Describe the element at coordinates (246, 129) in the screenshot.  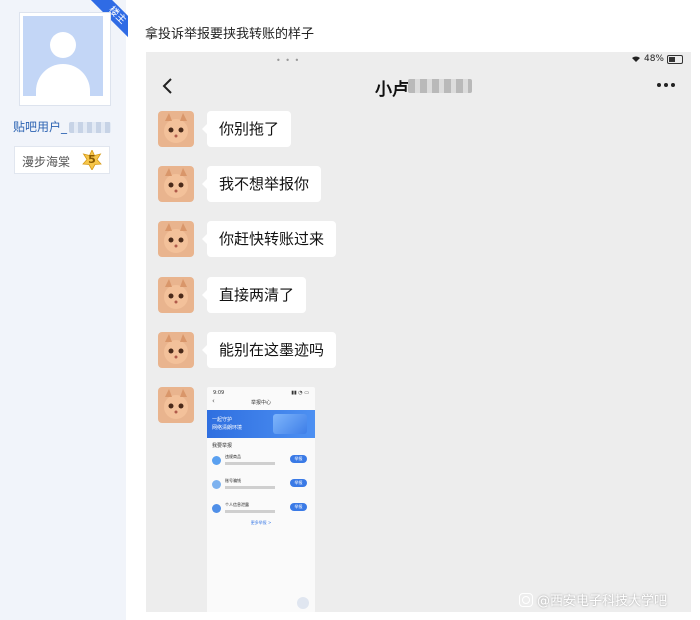
I see `message-bubble: 你别拖了` at that location.